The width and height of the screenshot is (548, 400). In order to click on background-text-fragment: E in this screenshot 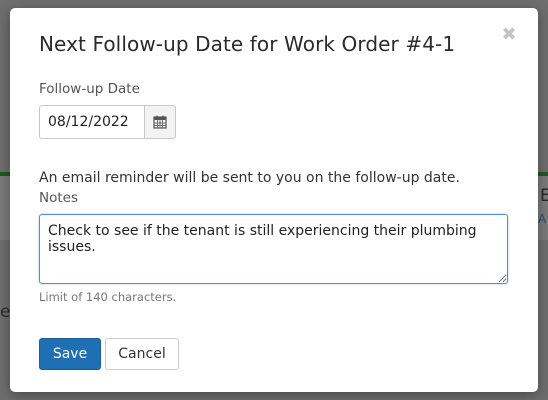, I will do `click(544, 196)`.